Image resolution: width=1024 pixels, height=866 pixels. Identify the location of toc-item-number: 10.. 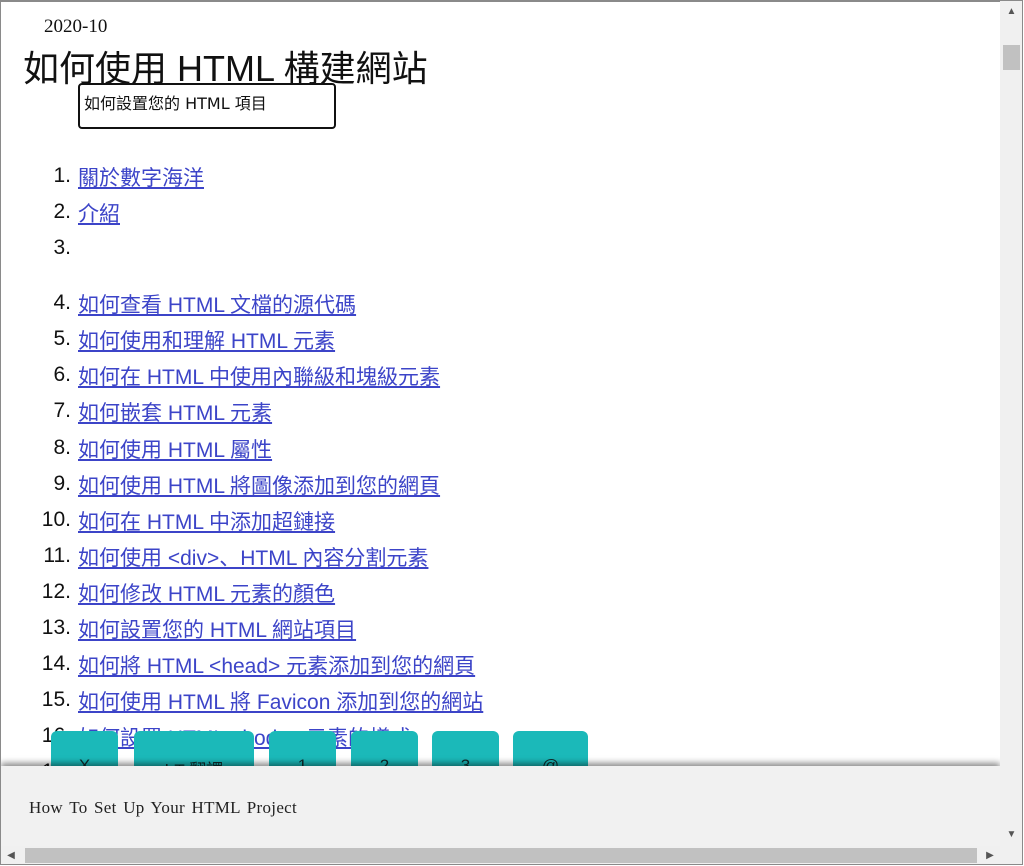
(56, 519).